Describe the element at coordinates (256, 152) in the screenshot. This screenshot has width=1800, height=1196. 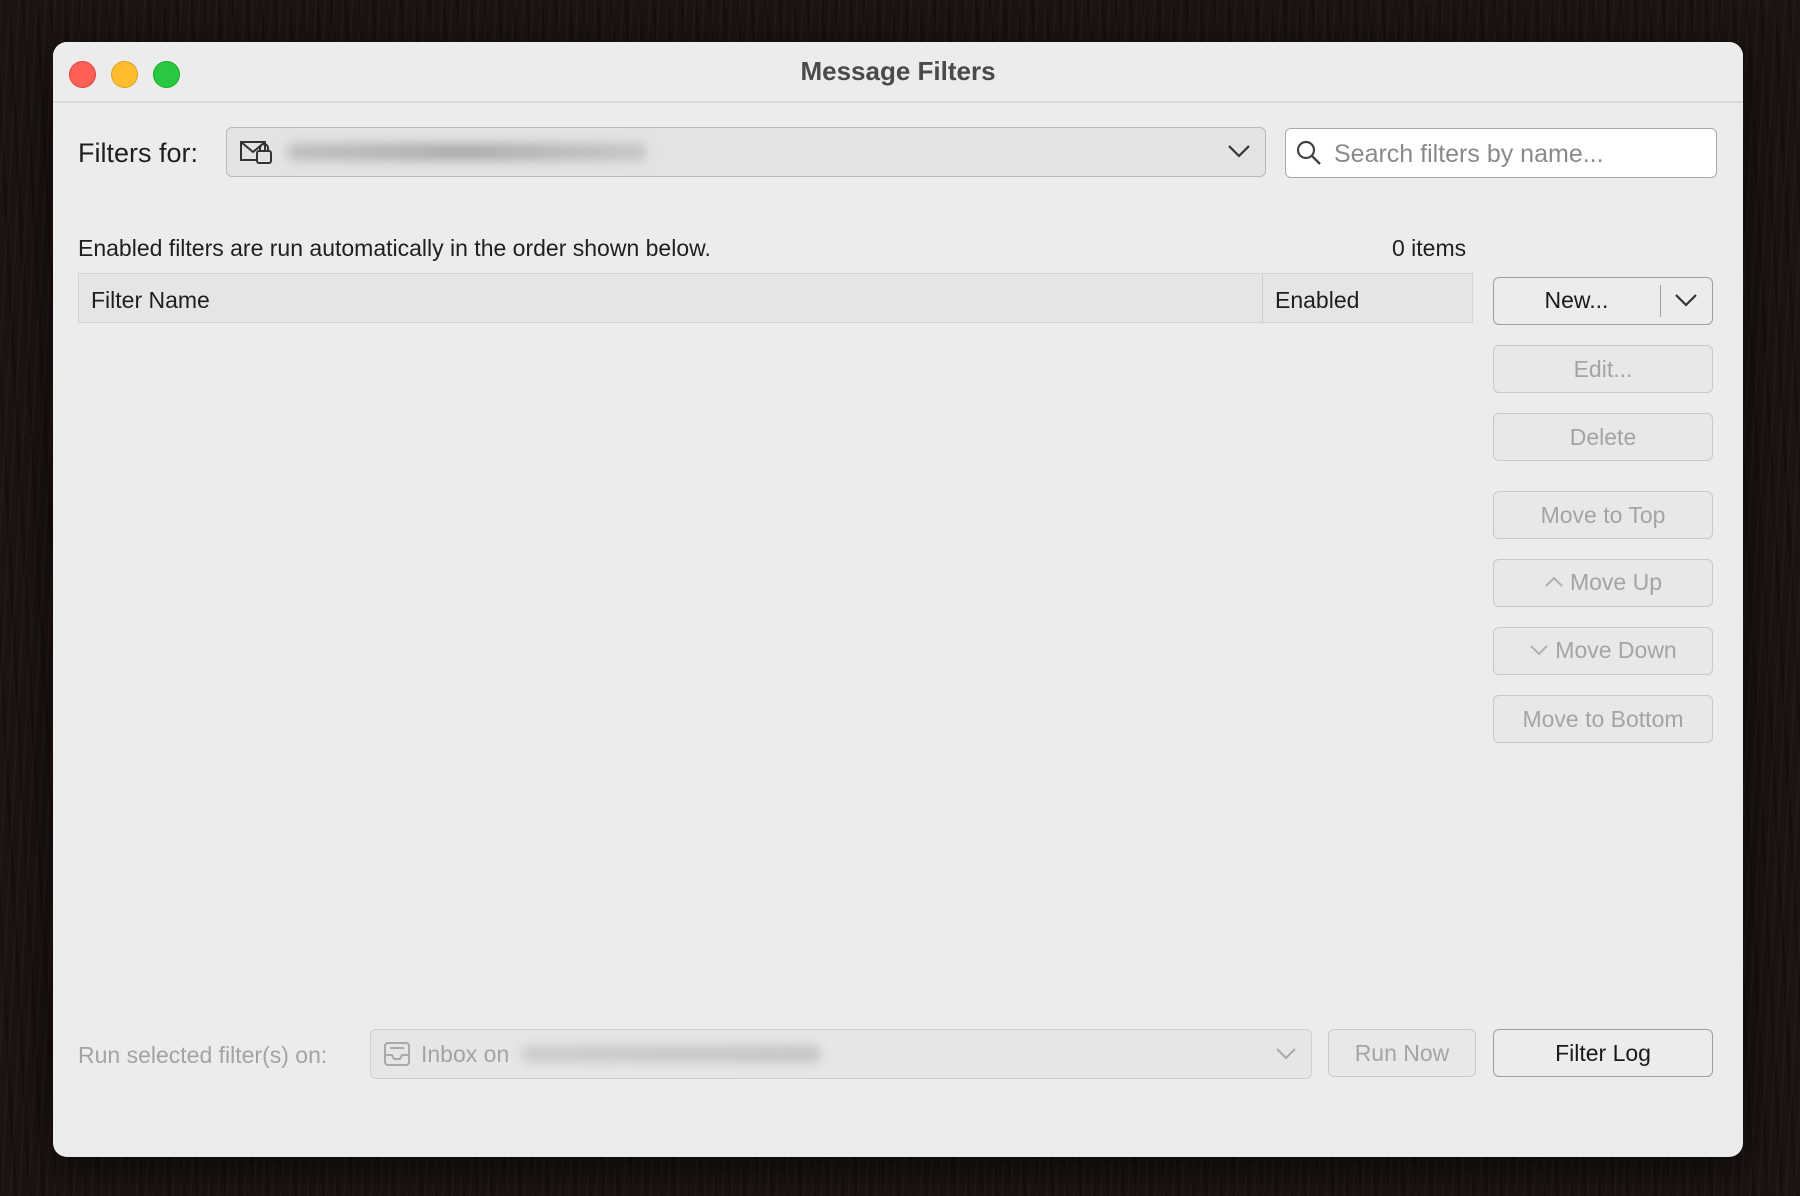
I see `account-icon` at that location.